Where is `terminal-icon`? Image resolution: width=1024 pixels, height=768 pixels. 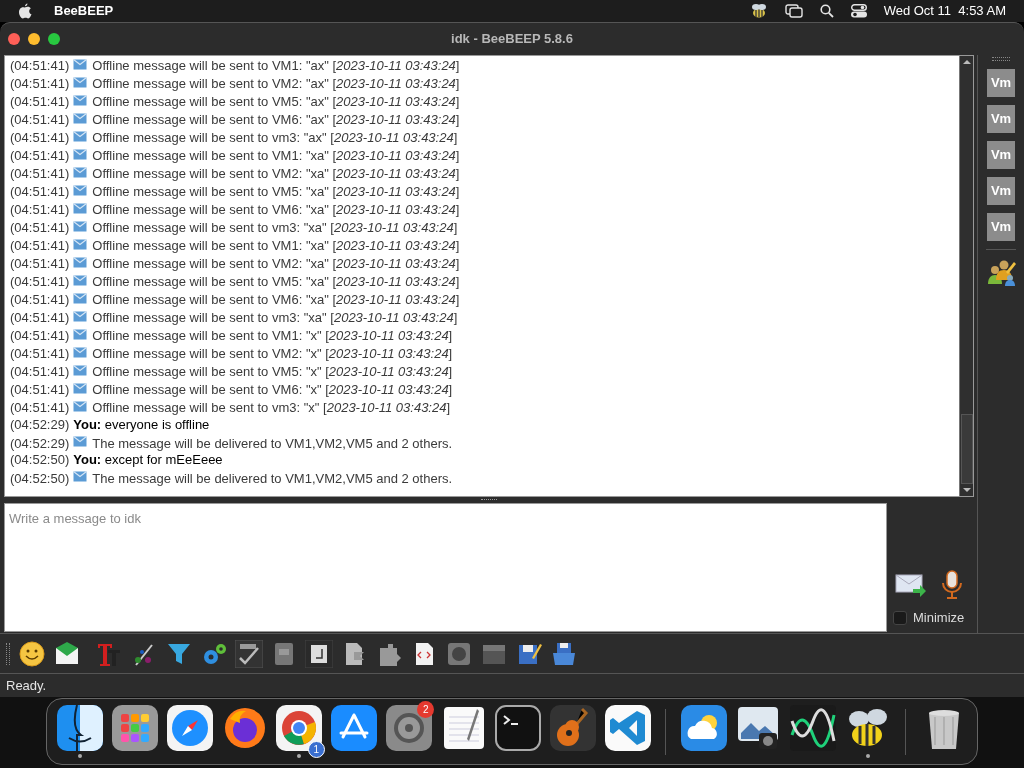
terminal-icon is located at coordinates (518, 728).